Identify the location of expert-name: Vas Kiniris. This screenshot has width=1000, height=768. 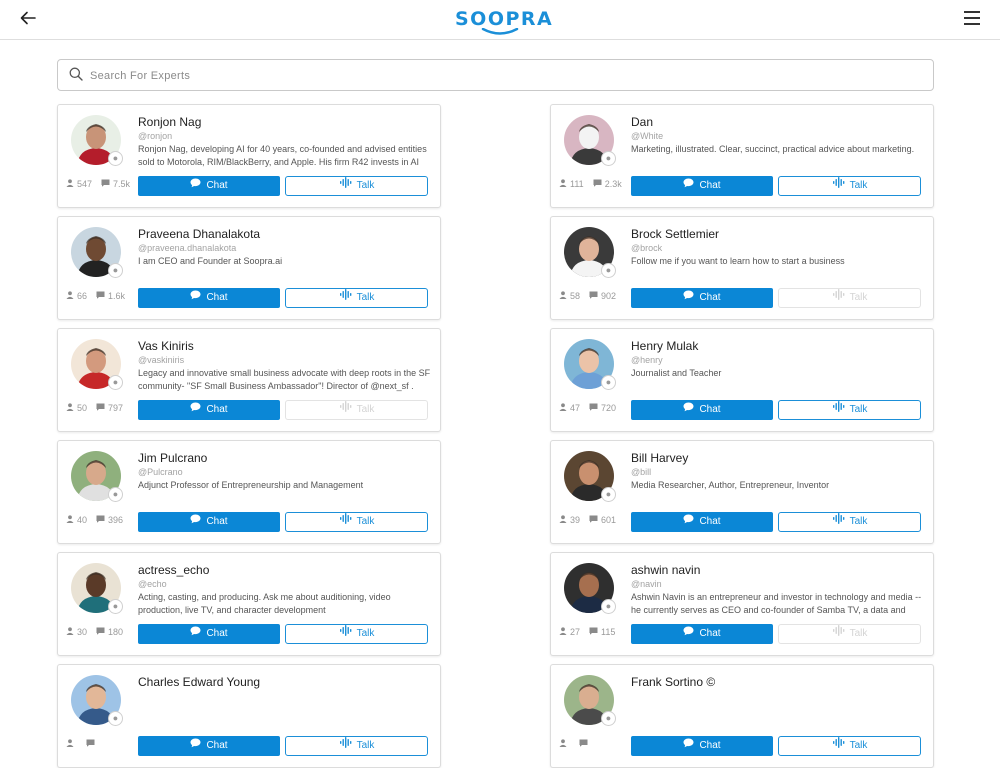
(166, 346).